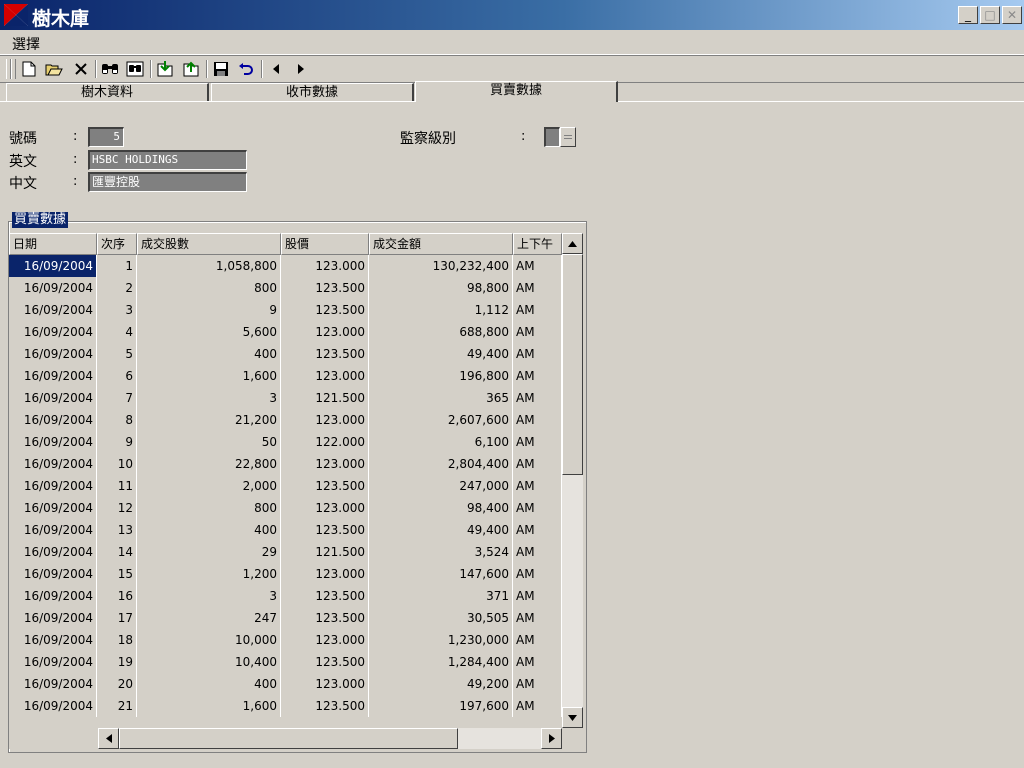 This screenshot has height=768, width=1024. I want to click on close-button: ✕, so click(1012, 15).